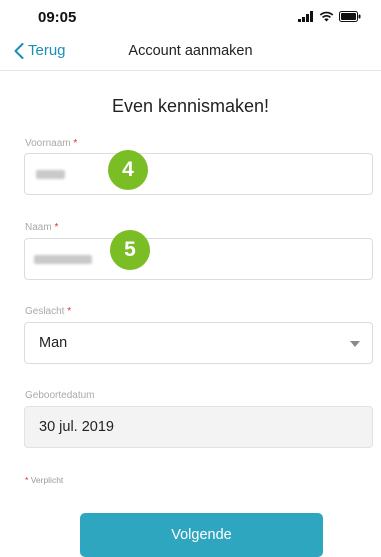 The height and width of the screenshot is (557, 381). Describe the element at coordinates (198, 427) in the screenshot. I see `birthdate-field: 30 jul. 2019` at that location.